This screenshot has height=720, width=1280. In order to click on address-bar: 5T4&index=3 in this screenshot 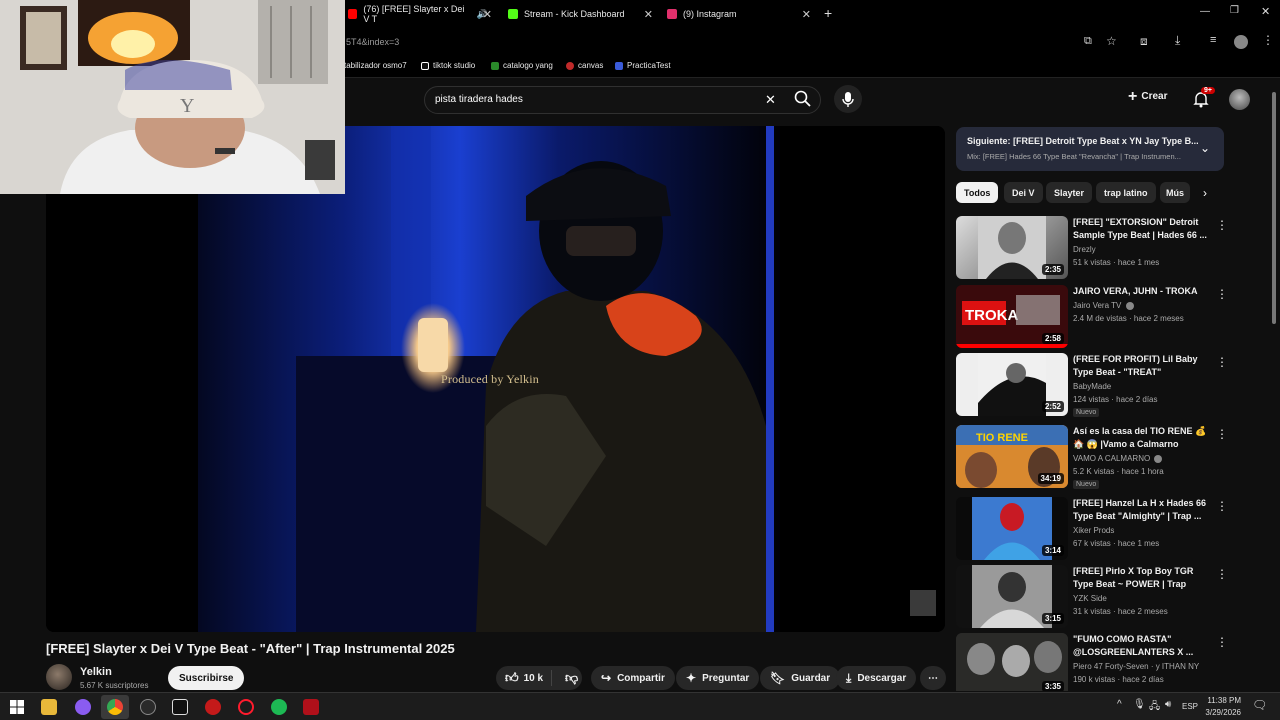, I will do `click(372, 42)`.